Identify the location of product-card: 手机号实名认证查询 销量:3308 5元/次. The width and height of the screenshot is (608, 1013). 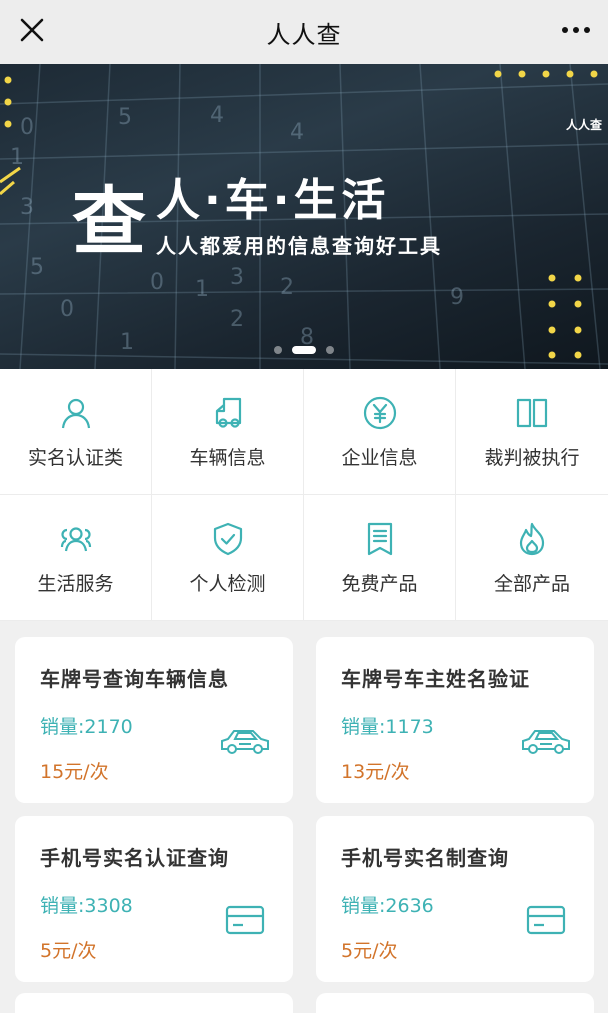
(154, 899).